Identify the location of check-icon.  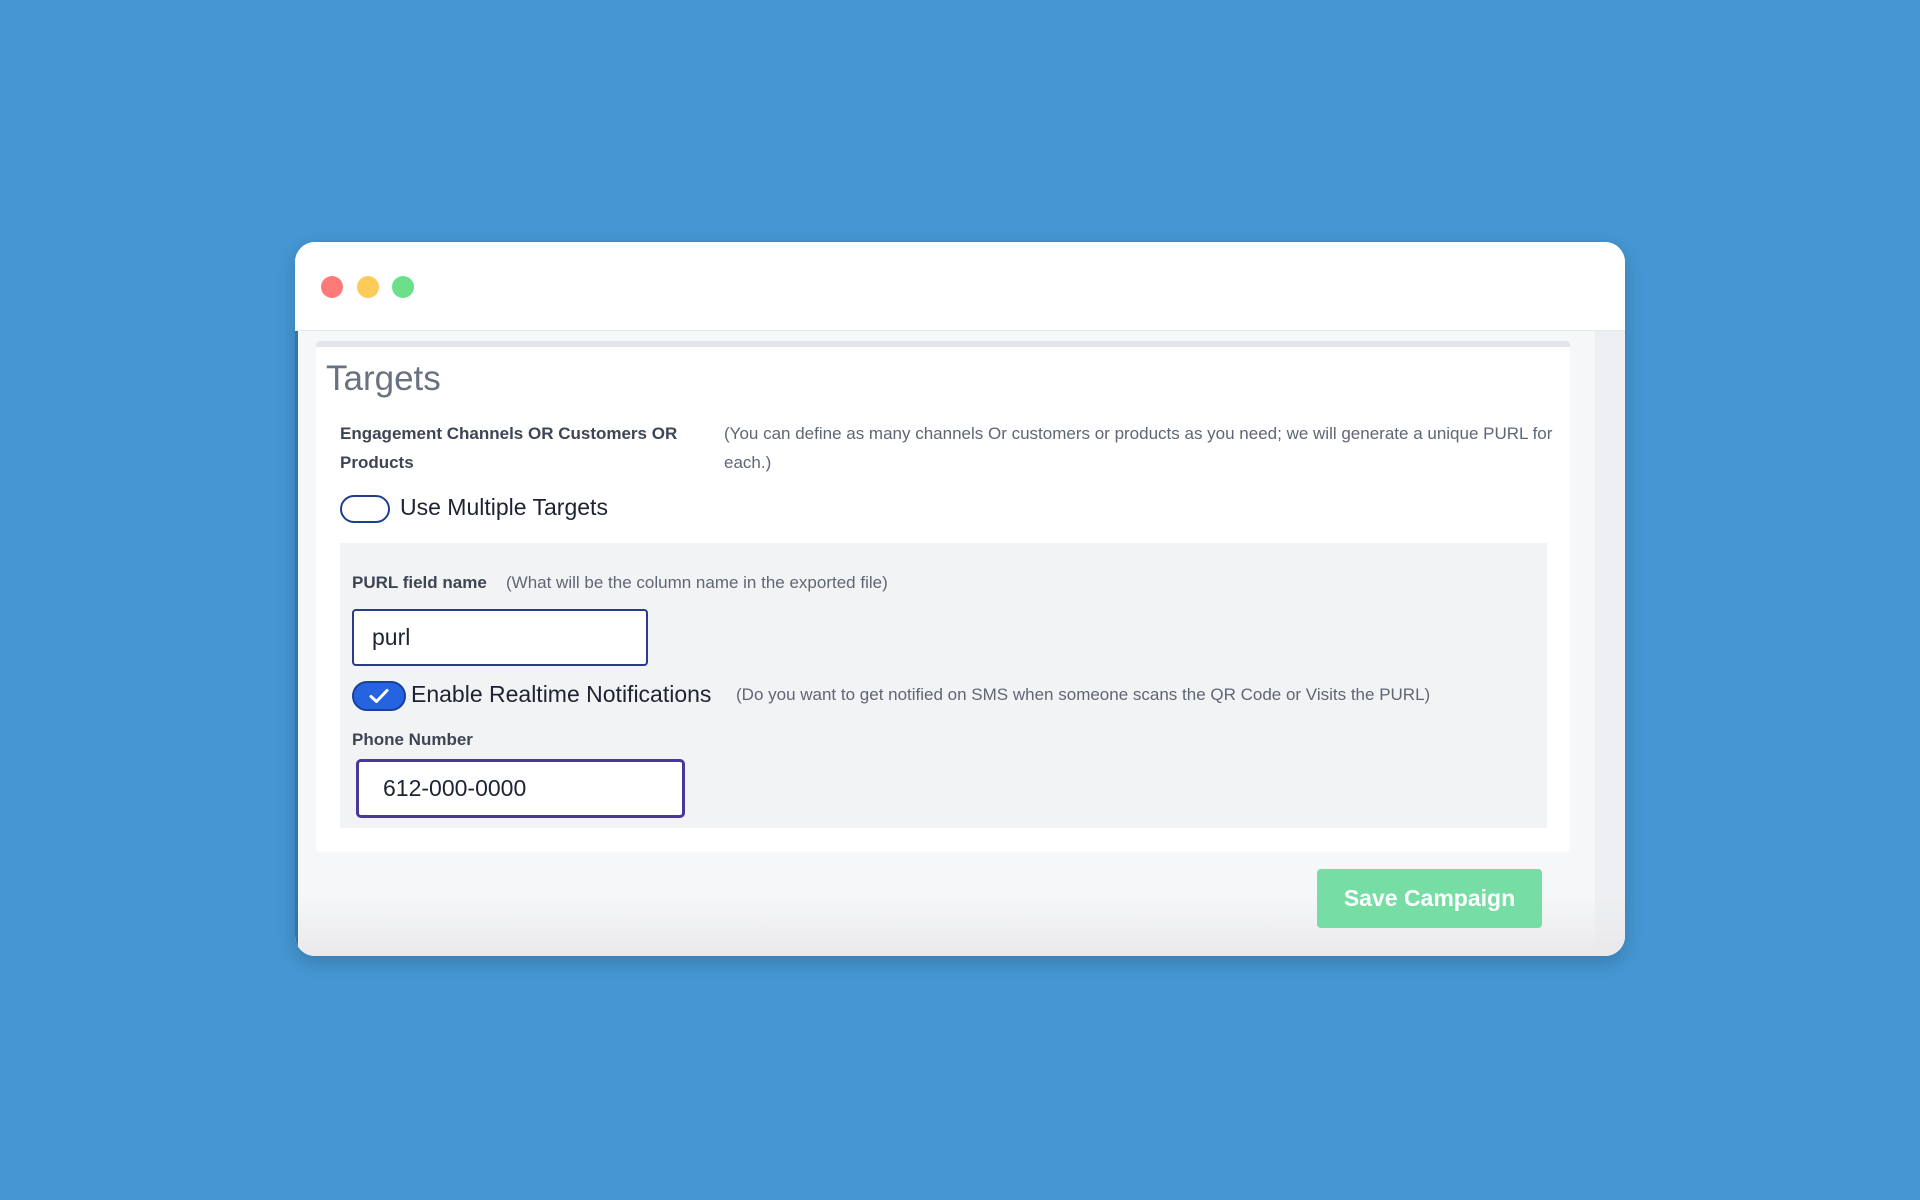
(379, 696).